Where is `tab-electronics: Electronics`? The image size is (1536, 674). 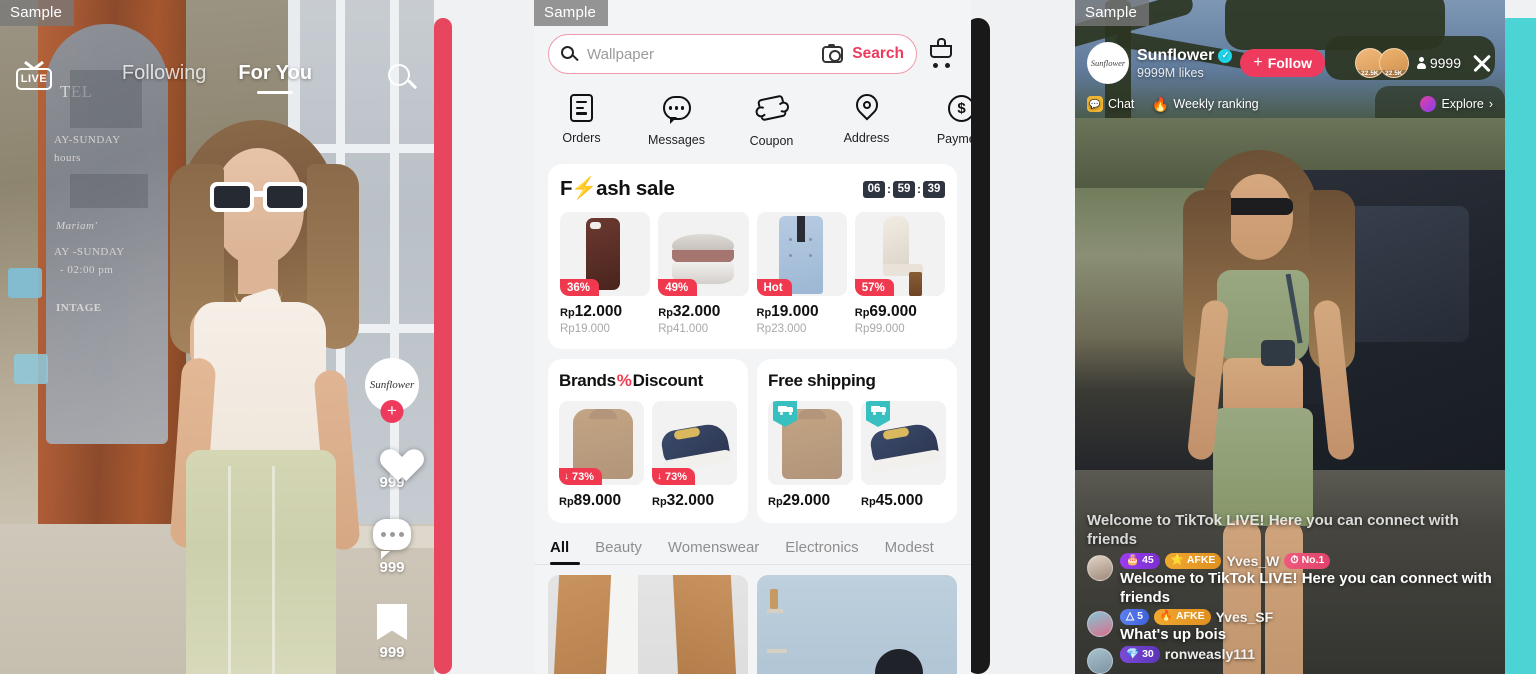
tab-electronics: Electronics is located at coordinates (821, 552).